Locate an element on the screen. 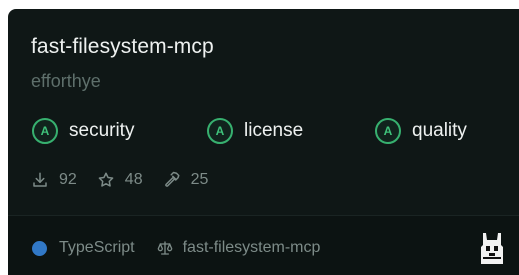 The width and height of the screenshot is (519, 275). hammer-icon is located at coordinates (172, 179).